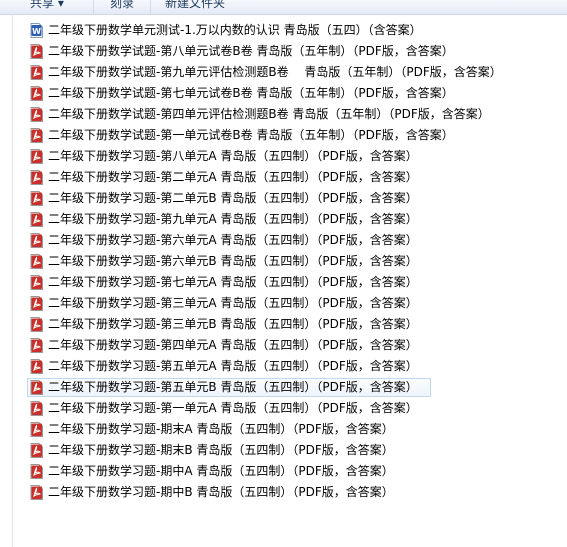 This screenshot has width=567, height=547. What do you see at coordinates (251, 51) in the screenshot?
I see `file-name: 二年级下册数学试题-第八单元试卷B卷 青岛版（五年制）（PDF版，含答案）` at bounding box center [251, 51].